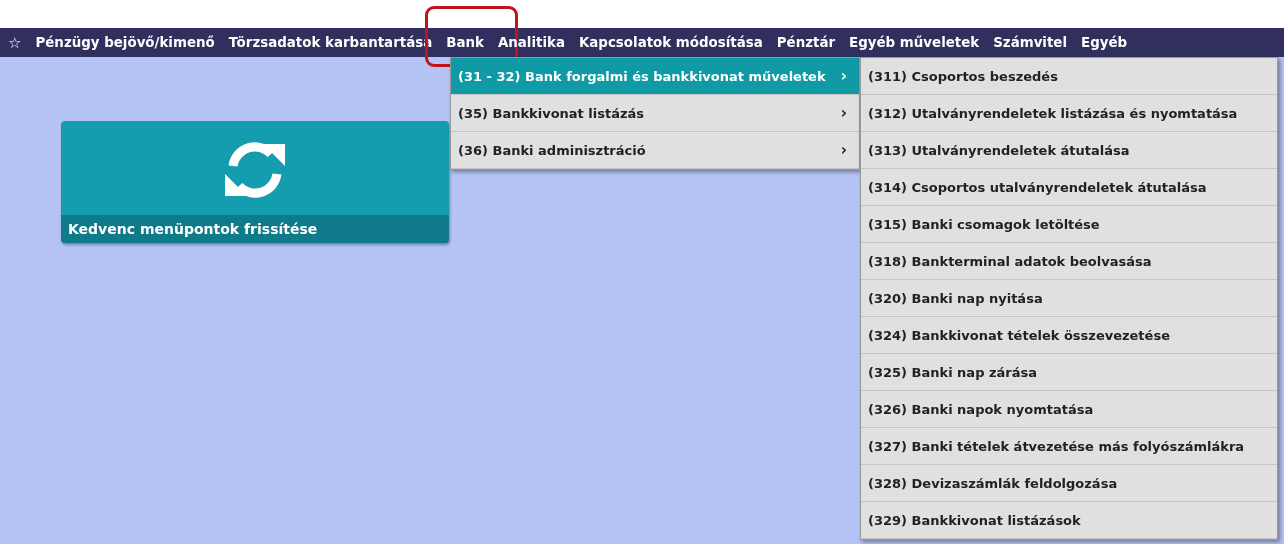 This screenshot has width=1284, height=544. I want to click on favorites-star-icon: ☆, so click(15, 42).